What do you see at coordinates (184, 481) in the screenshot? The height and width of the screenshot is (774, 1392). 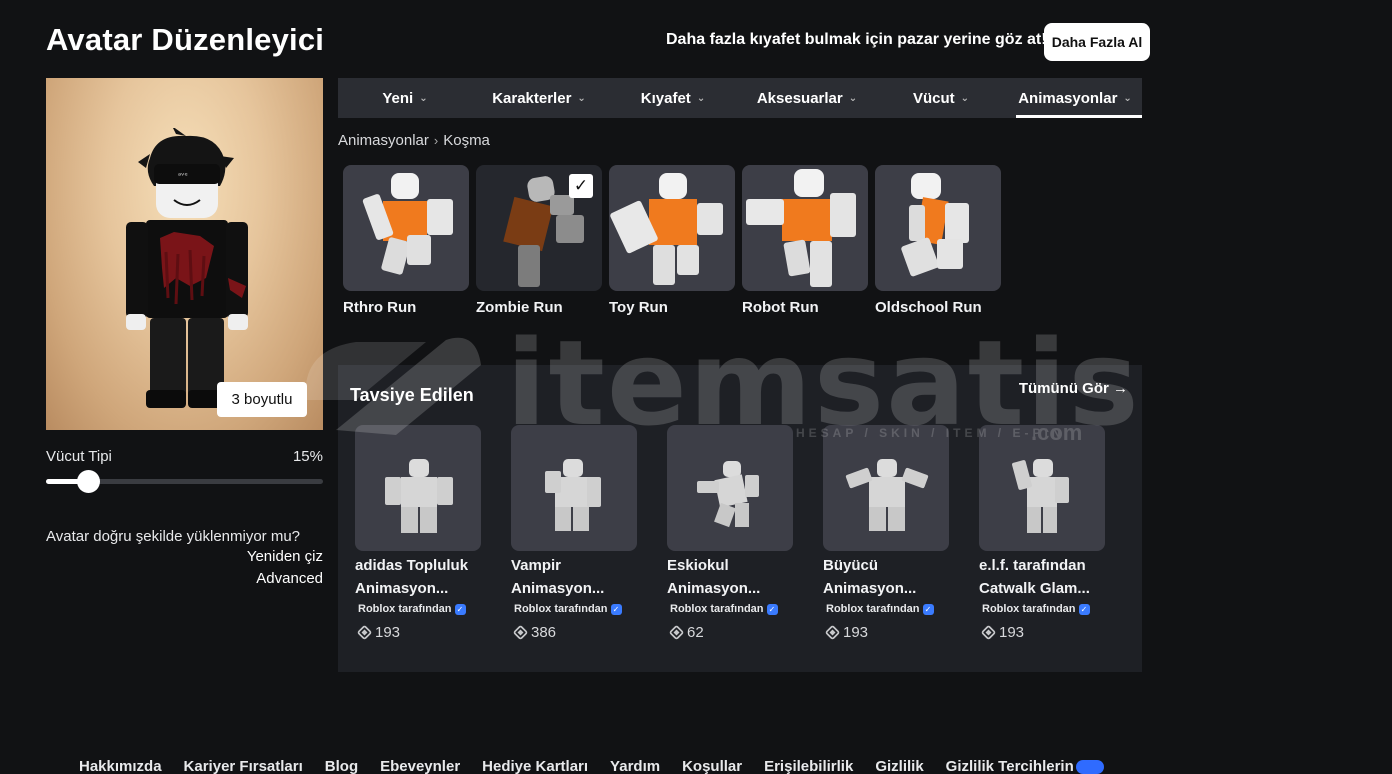 I see `body-type-slider` at bounding box center [184, 481].